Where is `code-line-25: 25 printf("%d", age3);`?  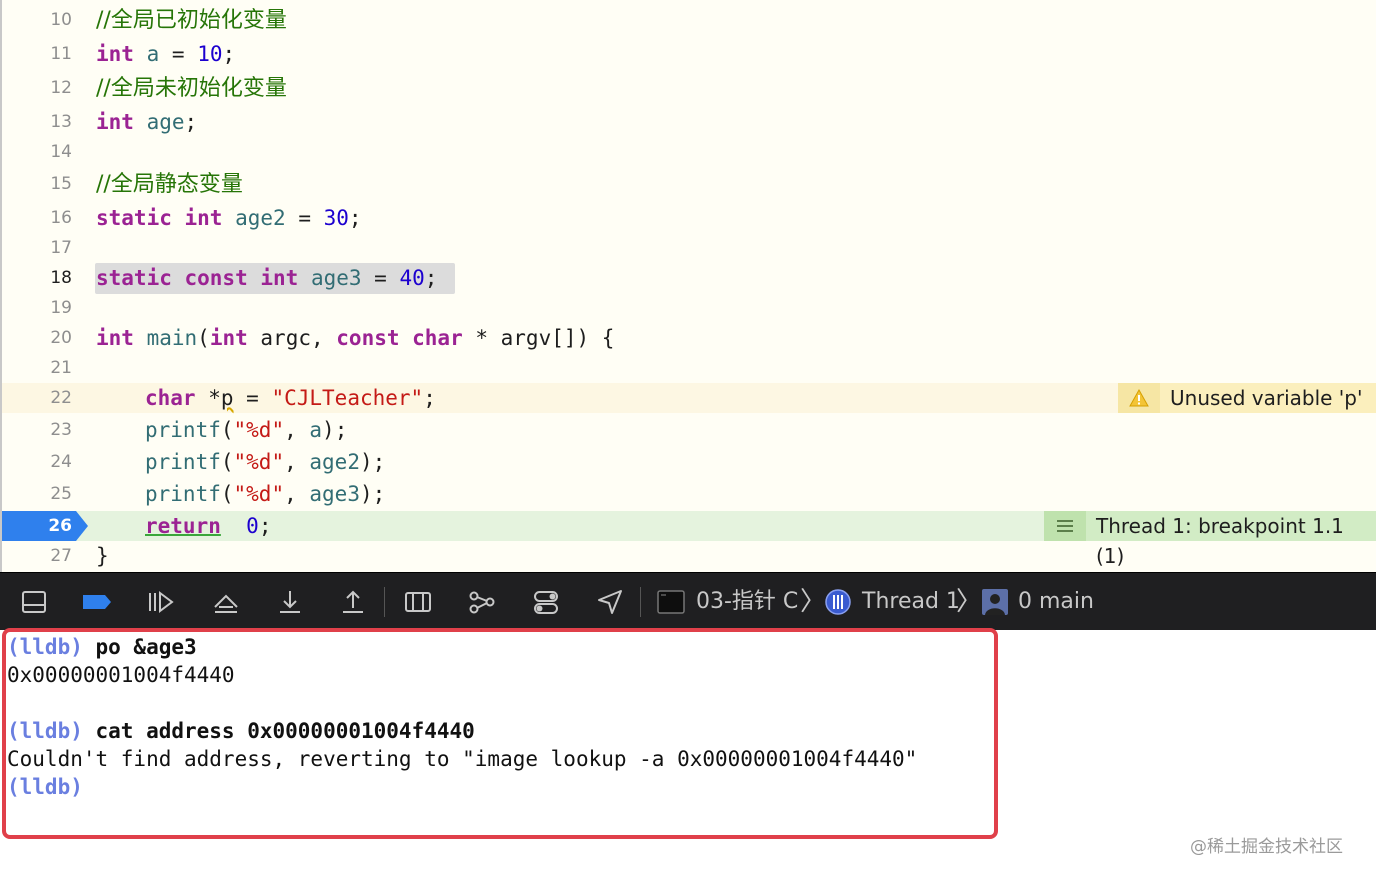 code-line-25: 25 printf("%d", age3); is located at coordinates (689, 494).